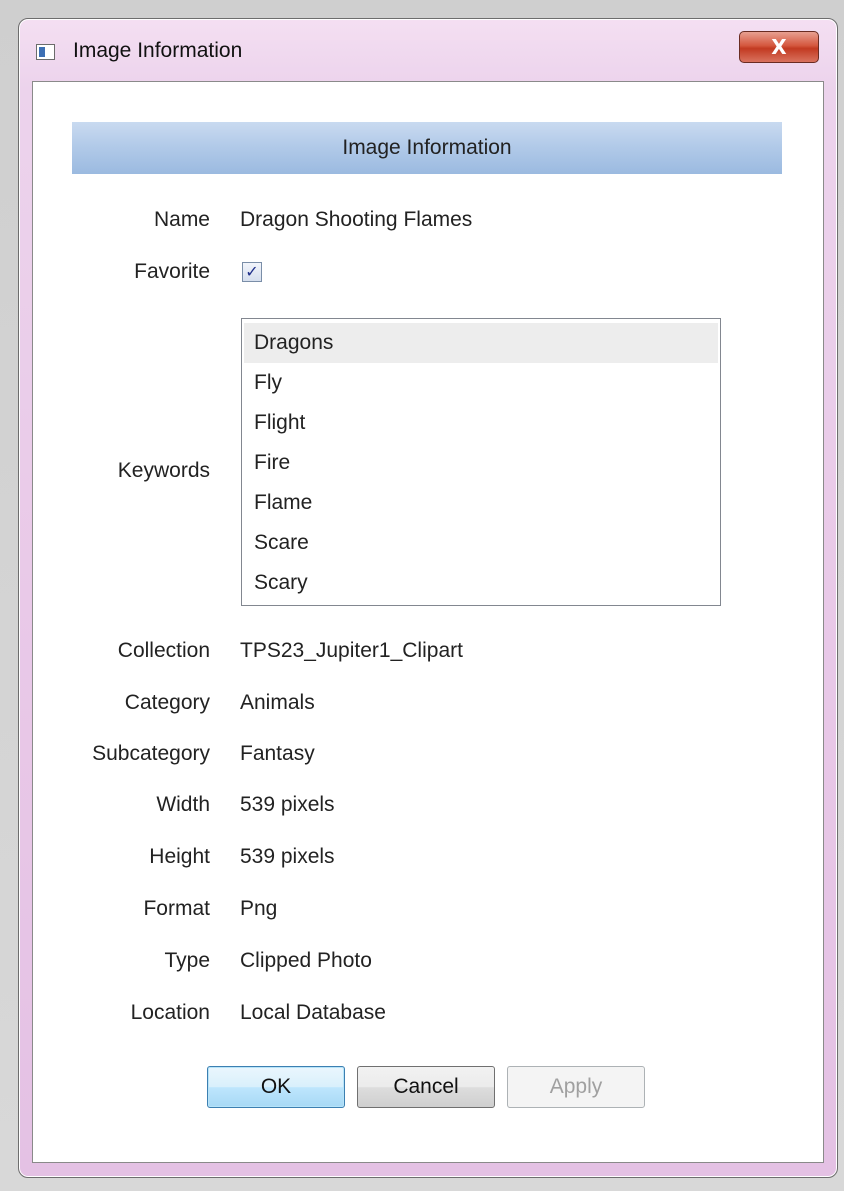  Describe the element at coordinates (163, 650) in the screenshot. I see `collection-label: Collection` at that location.